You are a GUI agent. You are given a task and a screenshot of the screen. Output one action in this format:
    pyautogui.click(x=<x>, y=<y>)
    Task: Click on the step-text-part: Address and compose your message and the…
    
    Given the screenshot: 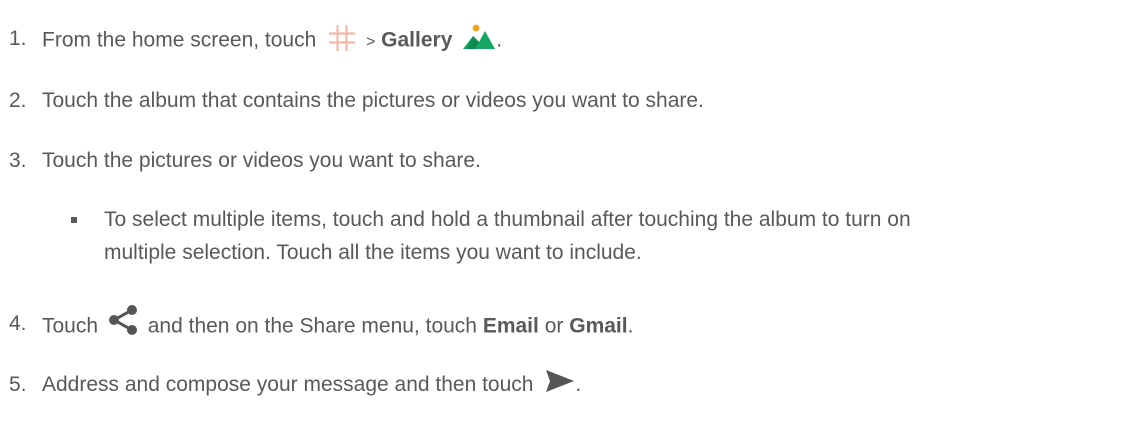 What is the action you would take?
    pyautogui.click(x=288, y=384)
    